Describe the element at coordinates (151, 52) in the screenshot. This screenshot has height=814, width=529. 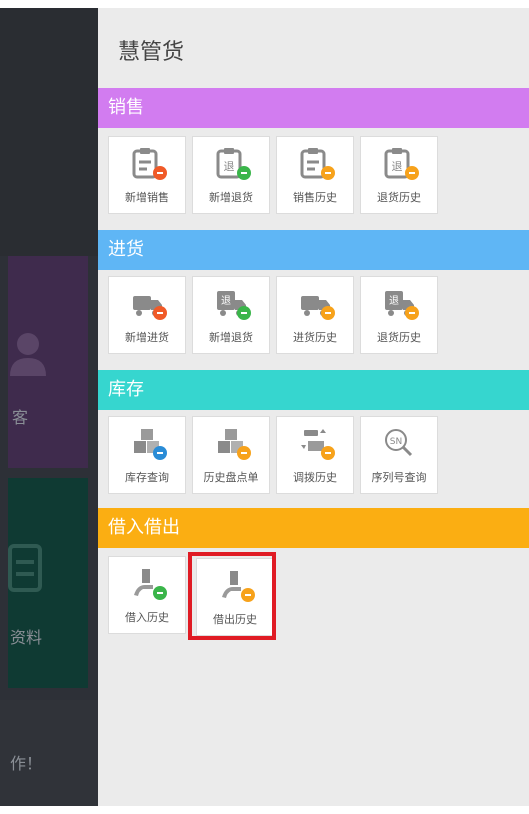
I see `app-title: 慧管货` at that location.